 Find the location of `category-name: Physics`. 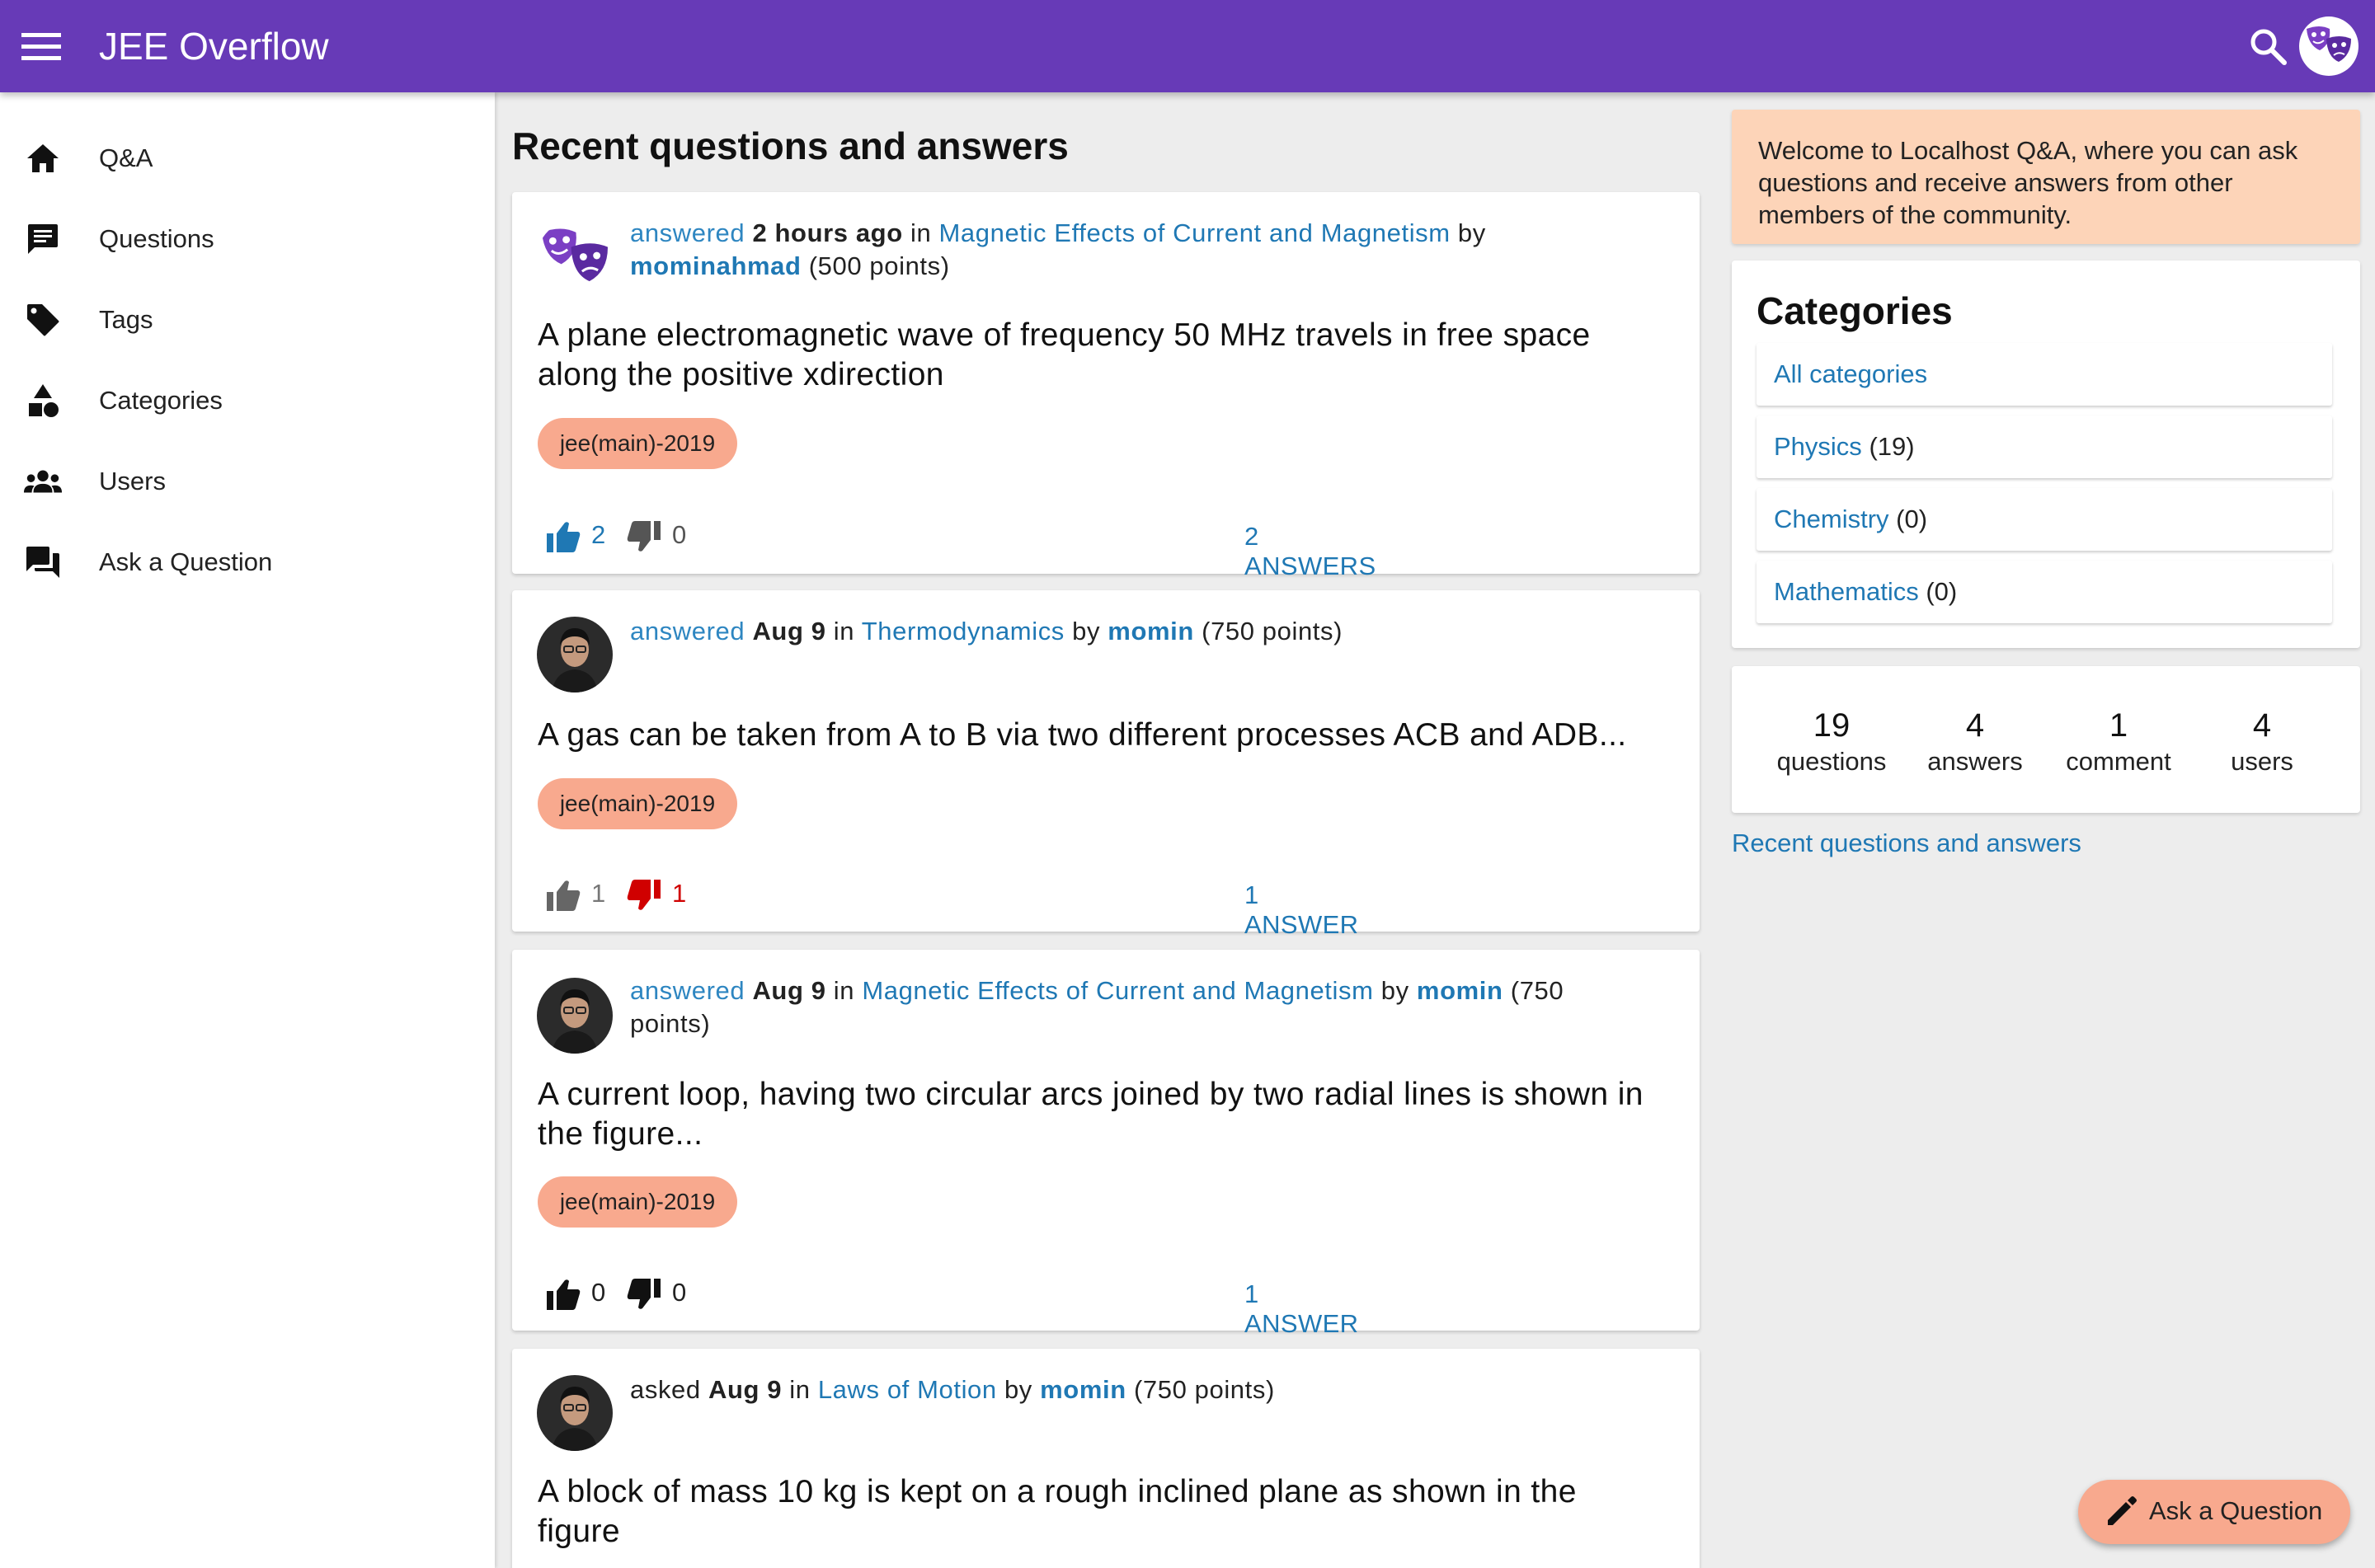

category-name: Physics is located at coordinates (1818, 446).